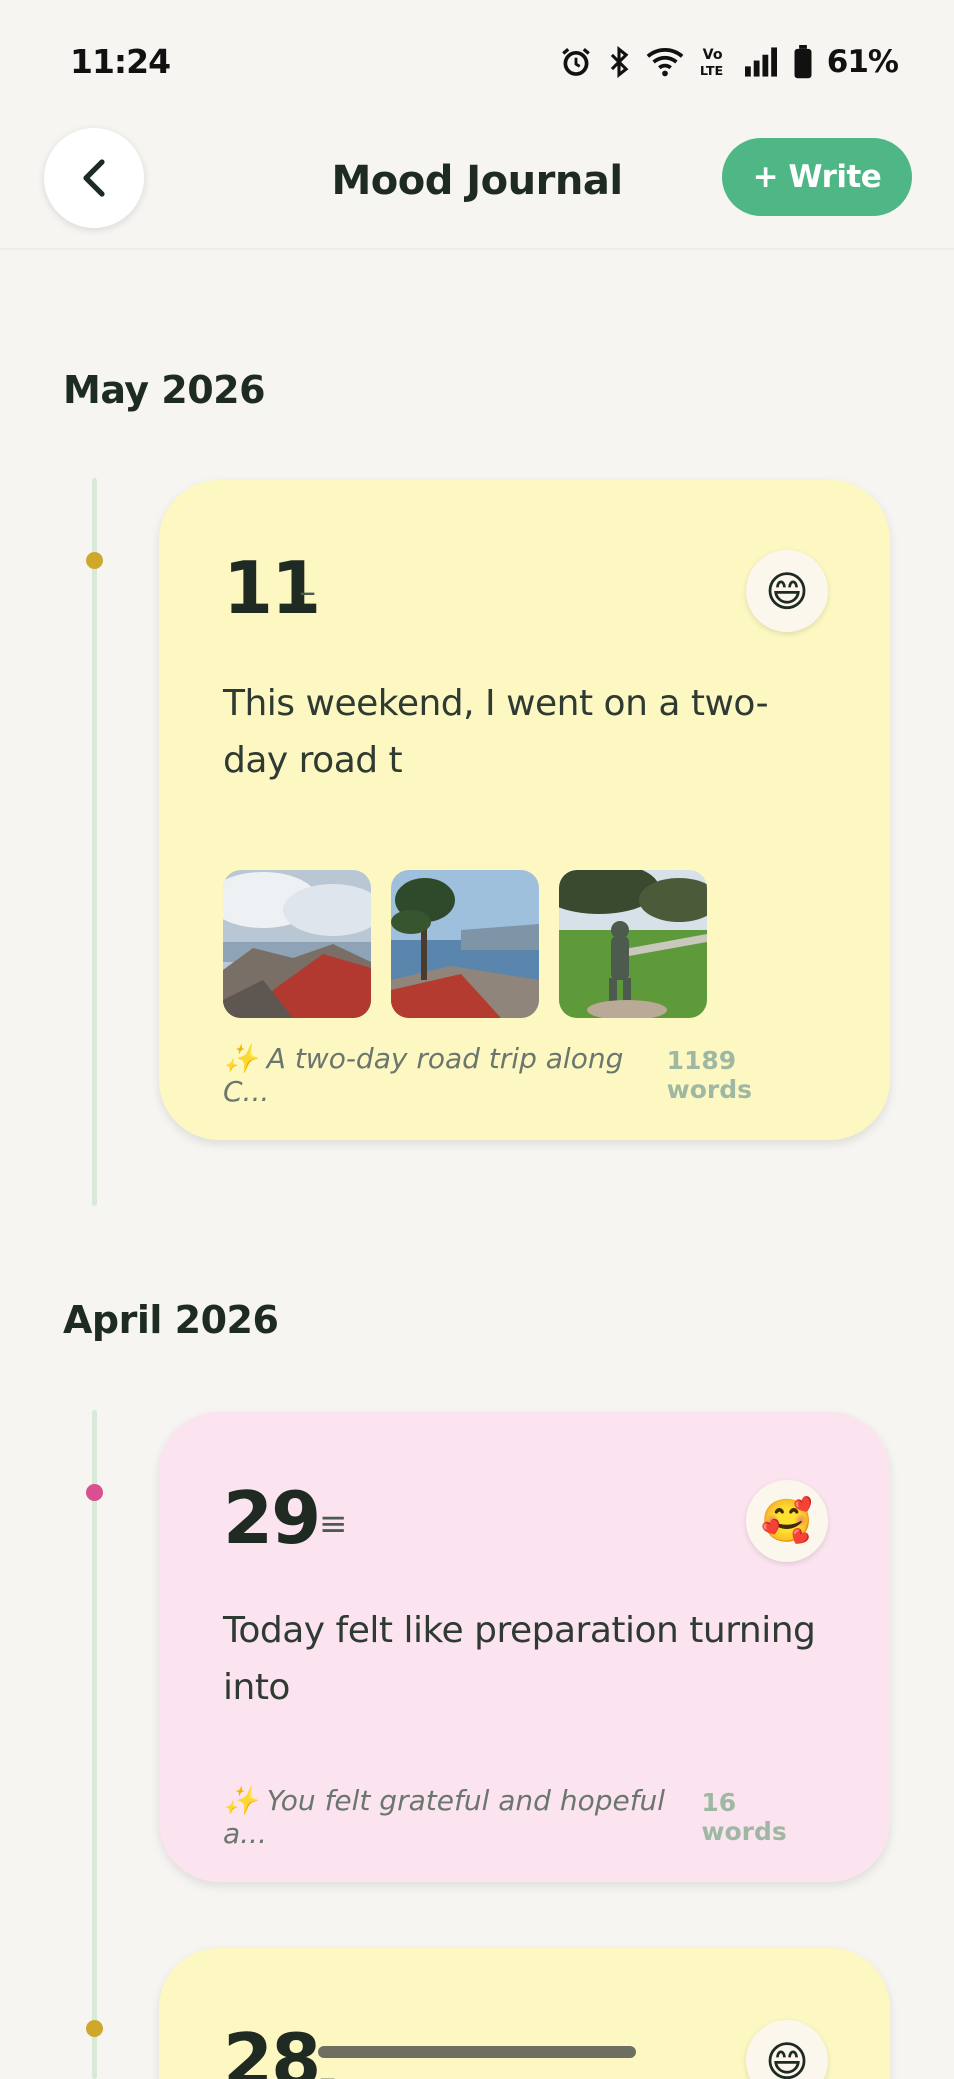  What do you see at coordinates (761, 62) in the screenshot?
I see `signal-icon` at bounding box center [761, 62].